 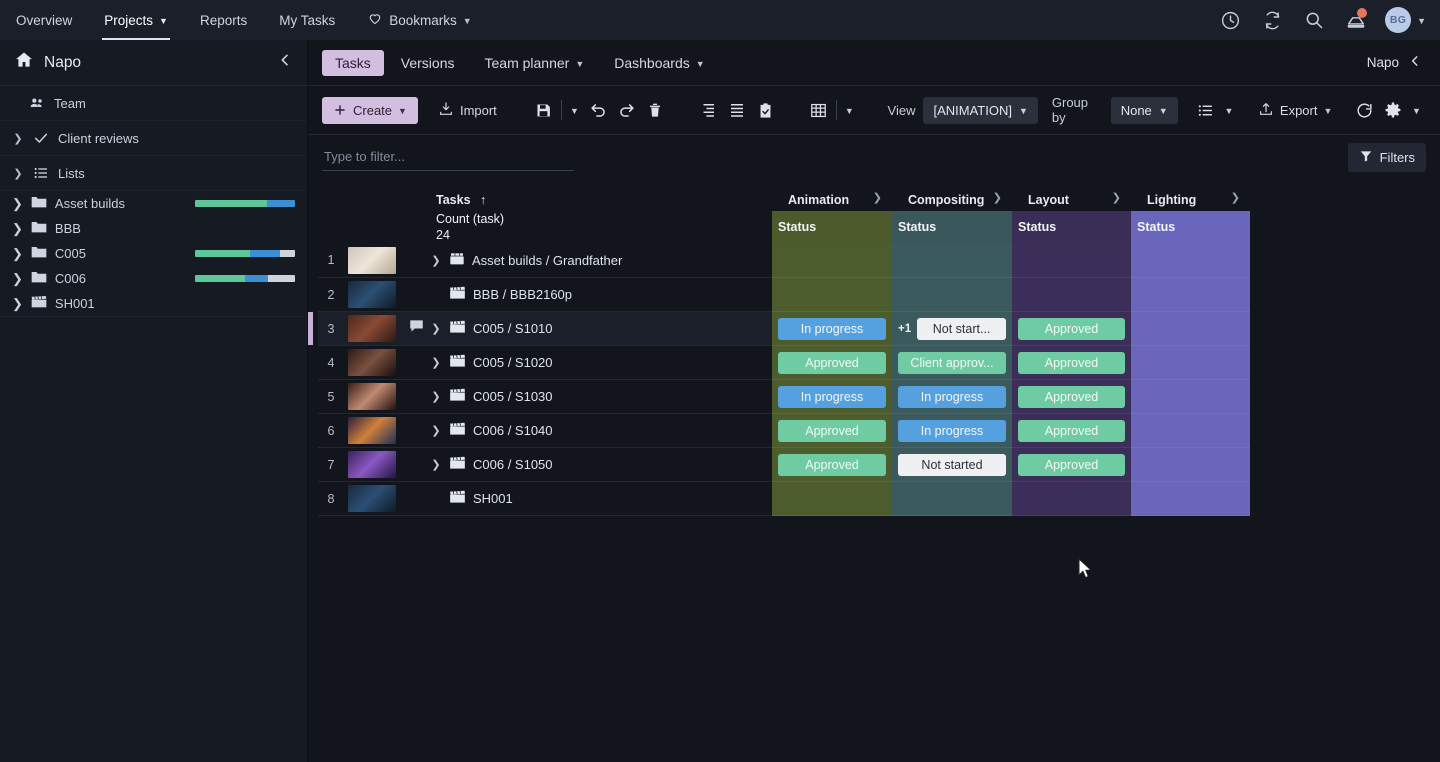 What do you see at coordinates (601, 464) in the screenshot?
I see `row-name-cell: ❯ C006 / S1050` at bounding box center [601, 464].